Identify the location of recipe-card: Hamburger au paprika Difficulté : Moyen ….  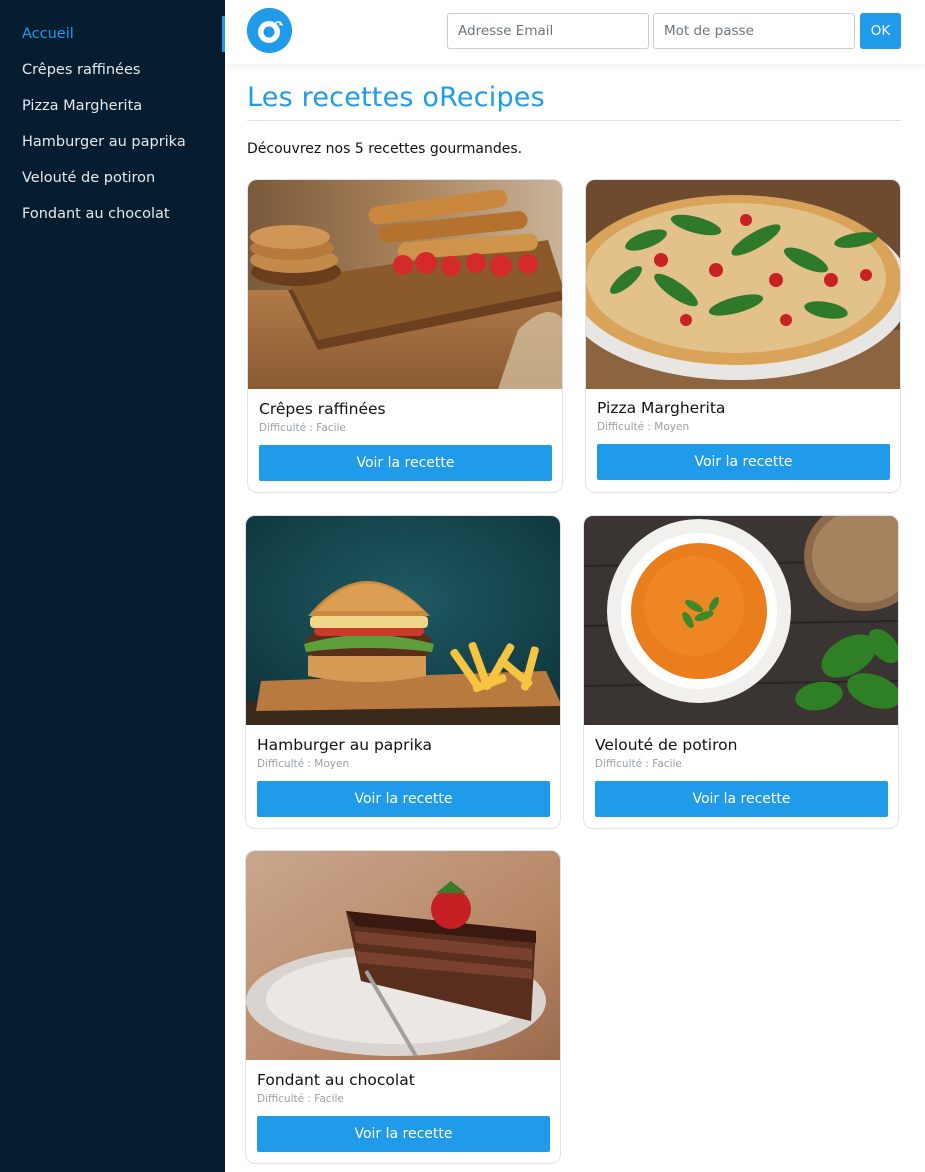
(403, 672).